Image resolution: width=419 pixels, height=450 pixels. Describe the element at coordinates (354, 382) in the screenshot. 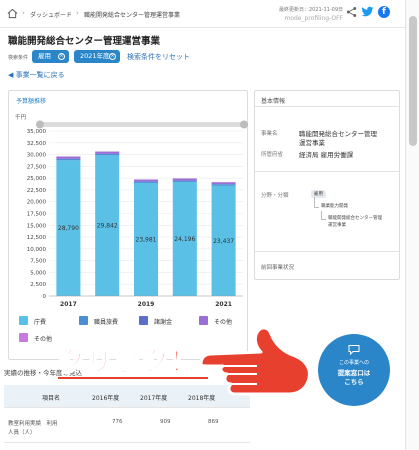

I see `cta-line3: こちら` at that location.